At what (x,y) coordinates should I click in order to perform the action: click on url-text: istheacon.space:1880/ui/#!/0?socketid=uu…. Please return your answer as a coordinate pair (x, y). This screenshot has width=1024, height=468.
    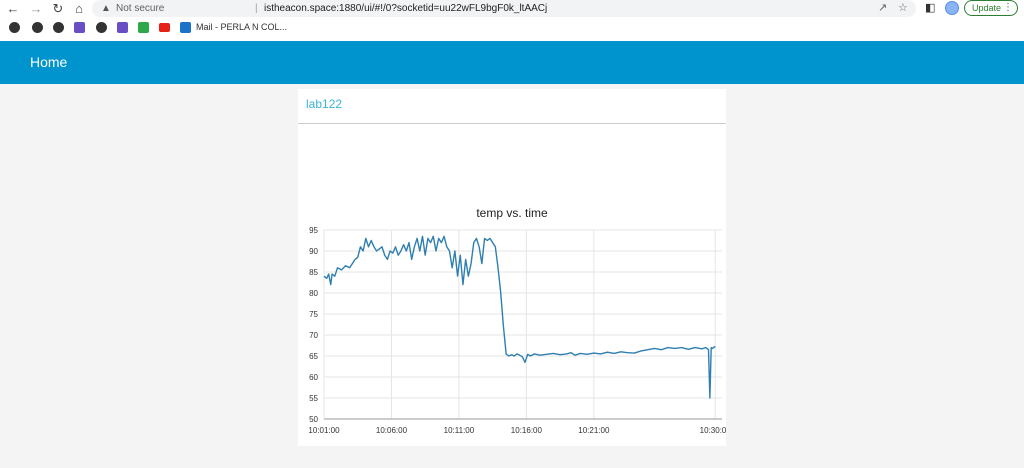
    Looking at the image, I should click on (405, 8).